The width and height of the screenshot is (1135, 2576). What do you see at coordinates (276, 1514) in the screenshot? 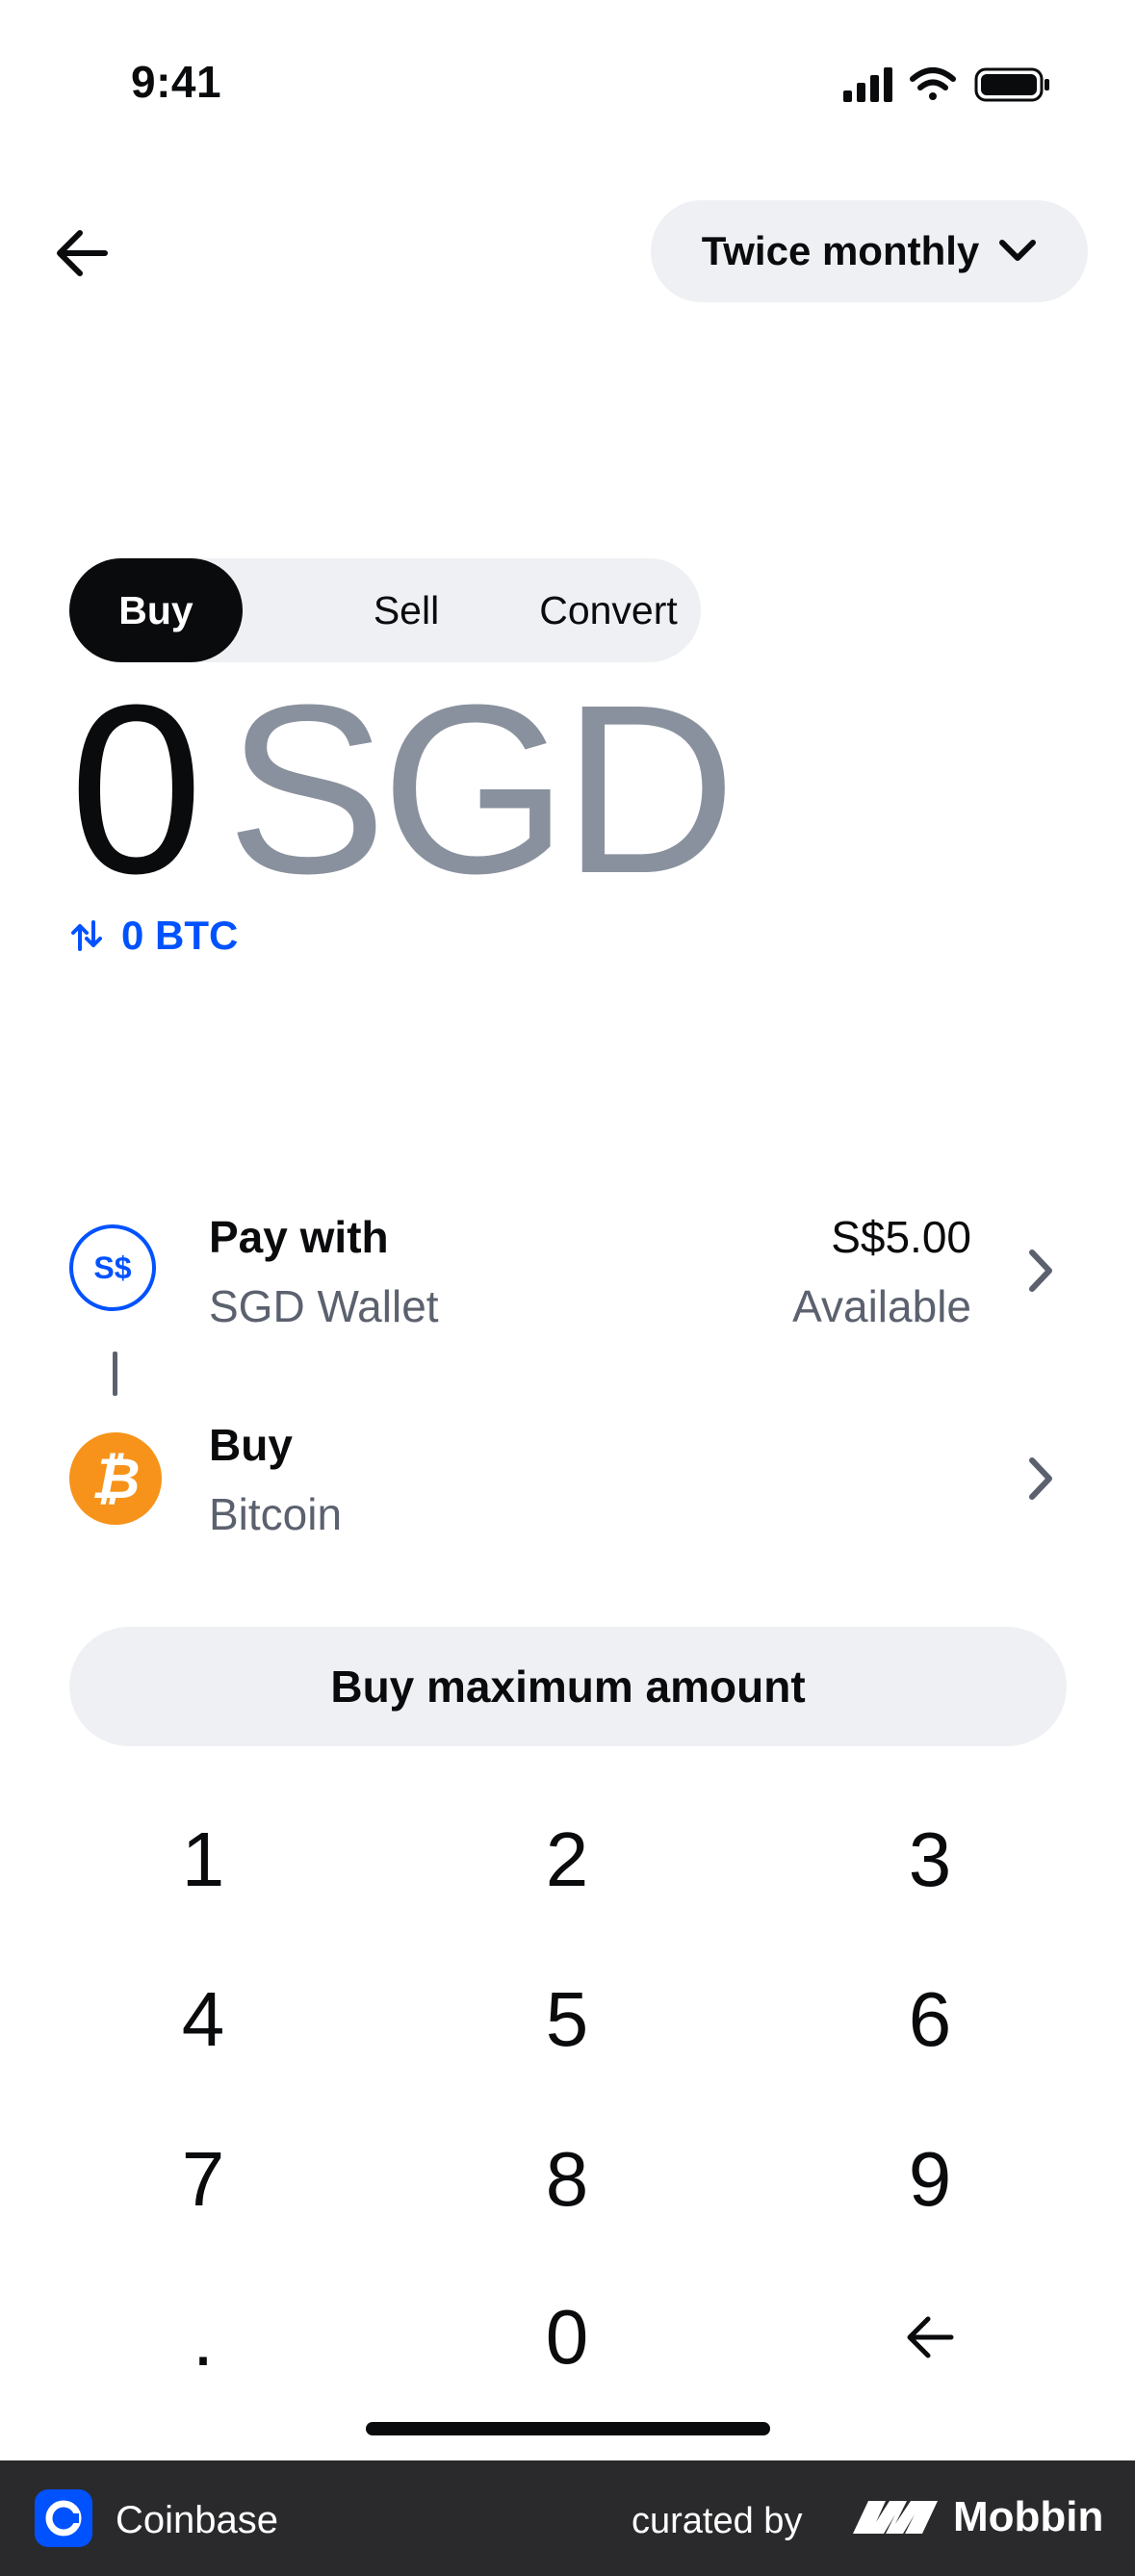
I see `buy-asset-subtitle: Bitcoin` at bounding box center [276, 1514].